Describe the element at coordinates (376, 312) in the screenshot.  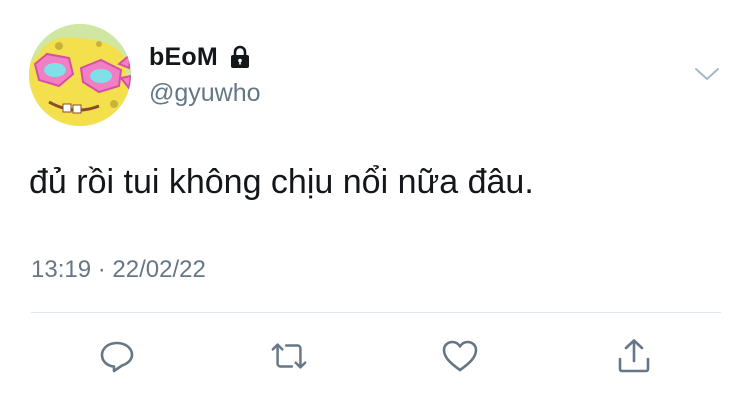
I see `divider` at that location.